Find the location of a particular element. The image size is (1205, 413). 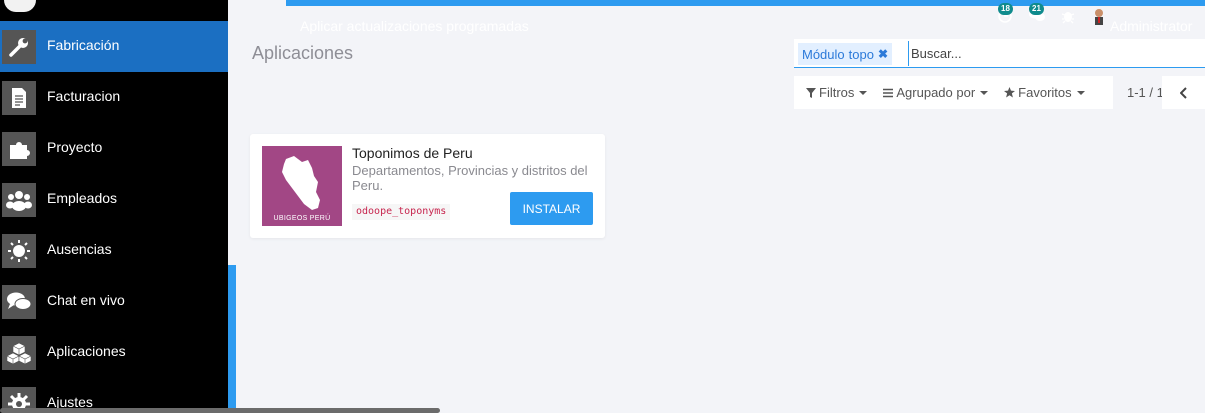

app-image: UBIGEOS PERÚ is located at coordinates (302, 186).